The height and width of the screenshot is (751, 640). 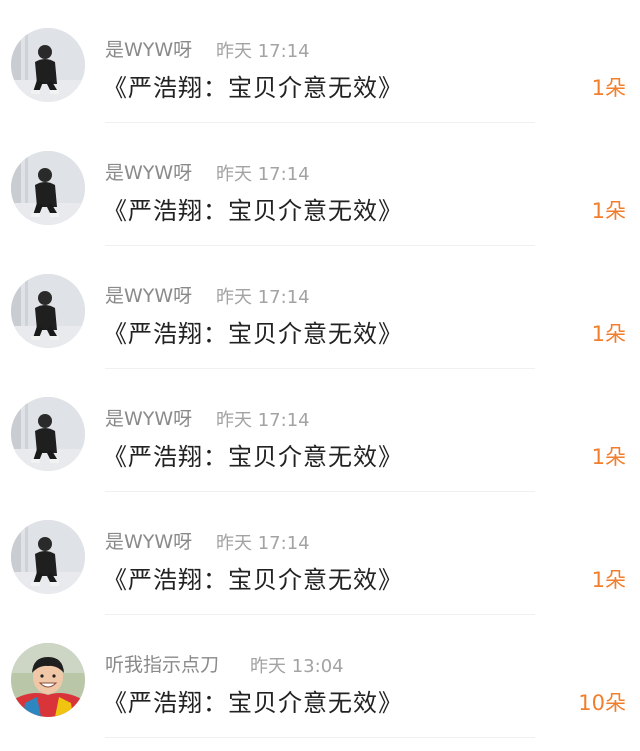 What do you see at coordinates (602, 702) in the screenshot?
I see `flower-count: 10朵` at bounding box center [602, 702].